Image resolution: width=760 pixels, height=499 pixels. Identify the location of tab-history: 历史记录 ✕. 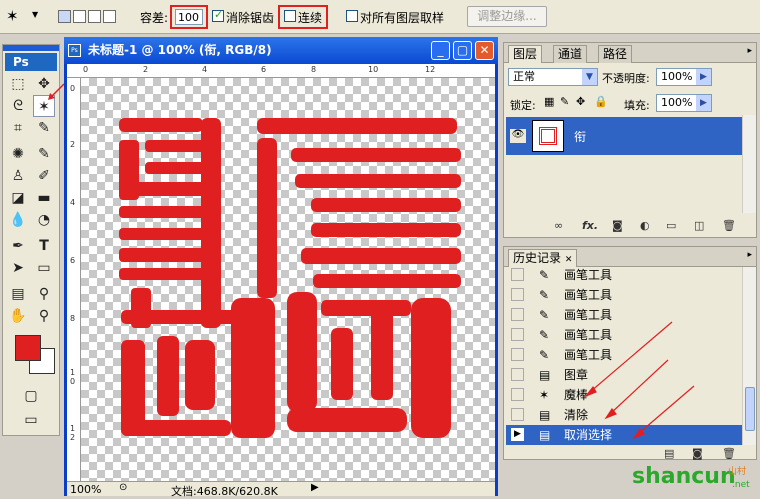
(543, 258).